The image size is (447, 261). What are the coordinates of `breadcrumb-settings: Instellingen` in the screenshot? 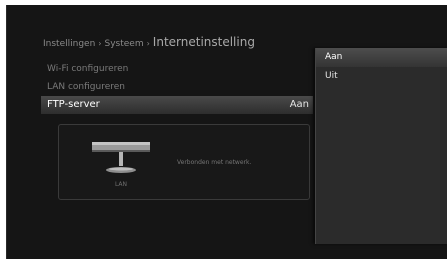 It's located at (69, 44).